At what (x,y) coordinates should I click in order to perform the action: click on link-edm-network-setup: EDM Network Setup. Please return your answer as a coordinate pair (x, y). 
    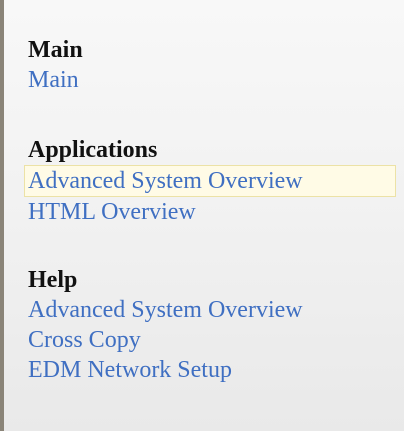
    Looking at the image, I should click on (165, 370).